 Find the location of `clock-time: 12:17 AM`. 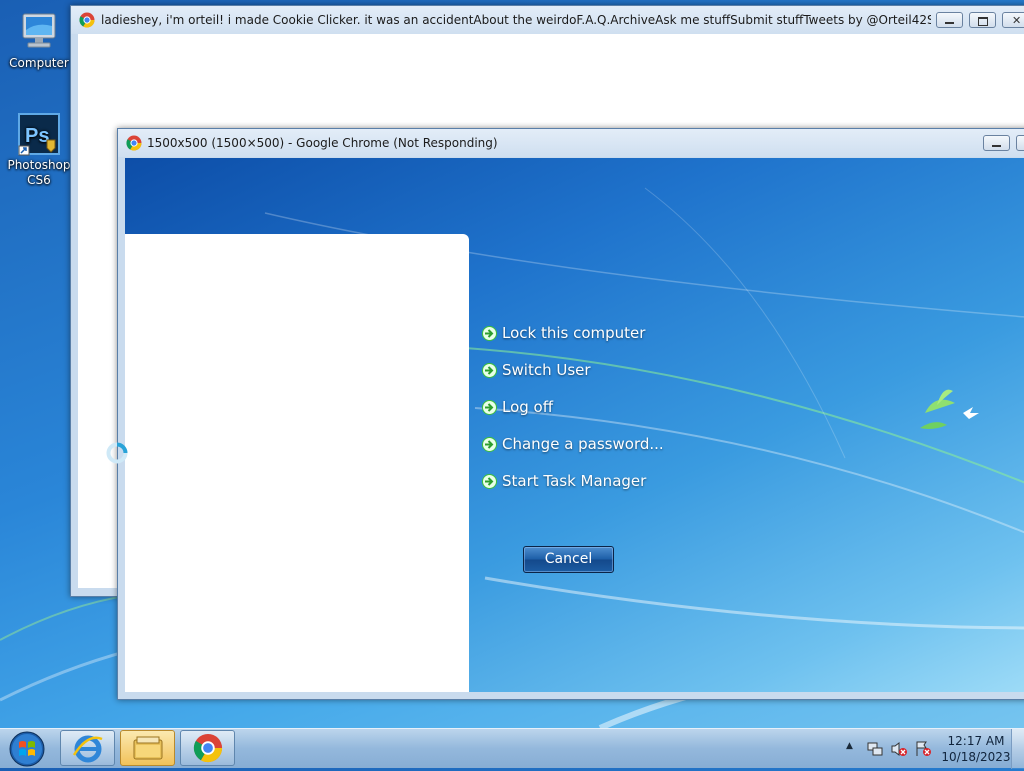

clock-time: 12:17 AM is located at coordinates (976, 741).